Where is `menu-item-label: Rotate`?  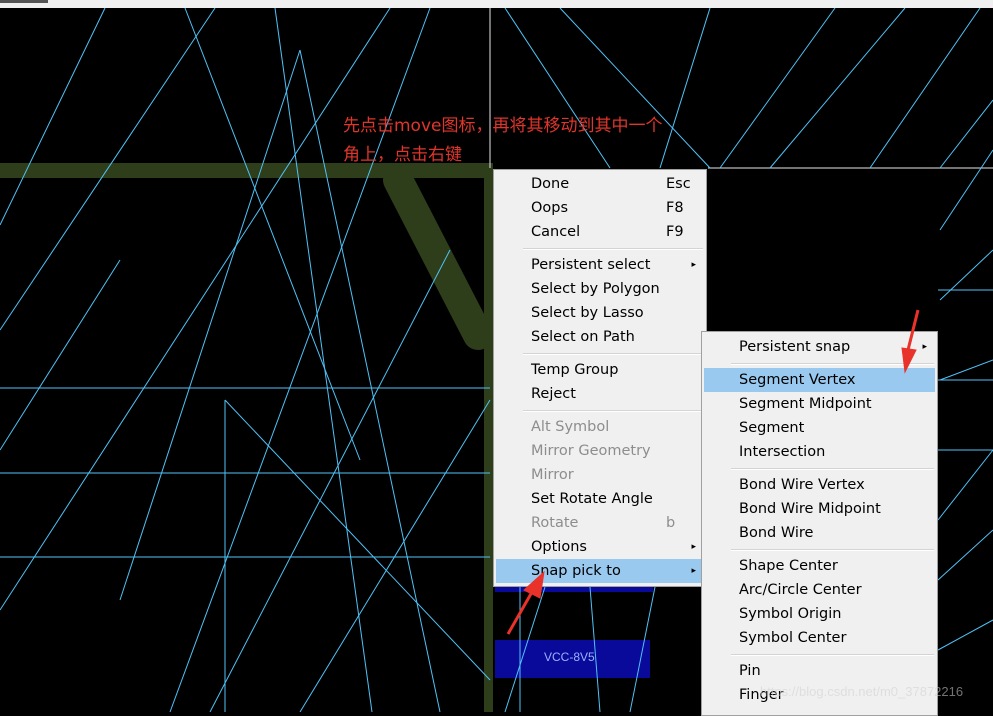
menu-item-label: Rotate is located at coordinates (555, 523).